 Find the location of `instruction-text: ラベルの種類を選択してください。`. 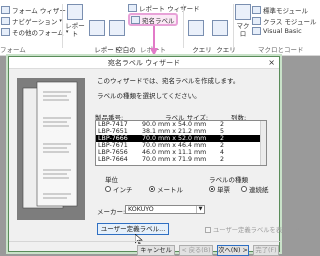

instruction-text: ラベルの種類を選択してください。 is located at coordinates (149, 96).